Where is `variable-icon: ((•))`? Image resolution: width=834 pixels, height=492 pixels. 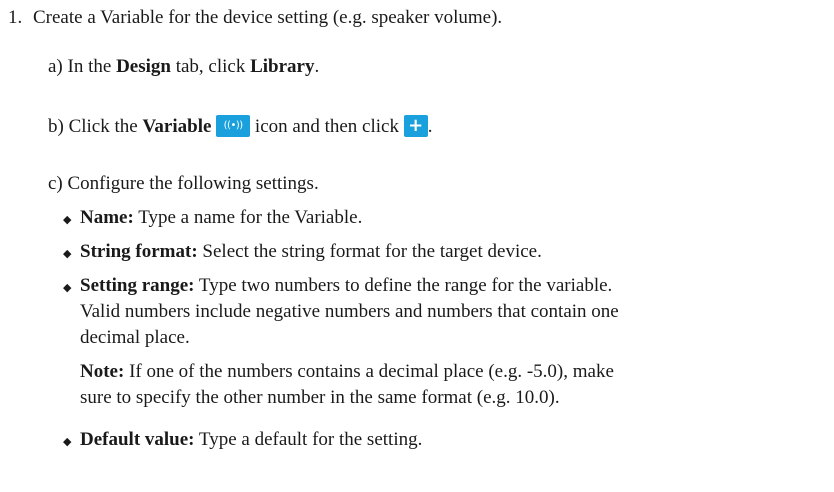
variable-icon: ((•)) is located at coordinates (233, 125).